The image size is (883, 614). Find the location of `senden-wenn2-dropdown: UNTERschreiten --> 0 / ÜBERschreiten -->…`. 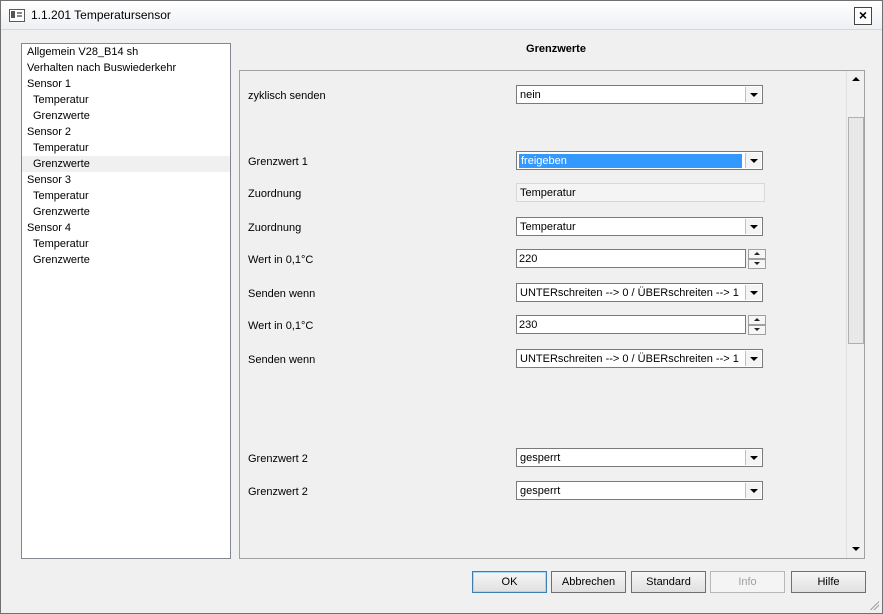

senden-wenn2-dropdown: UNTERschreiten --> 0 / ÜBERschreiten -->… is located at coordinates (639, 358).